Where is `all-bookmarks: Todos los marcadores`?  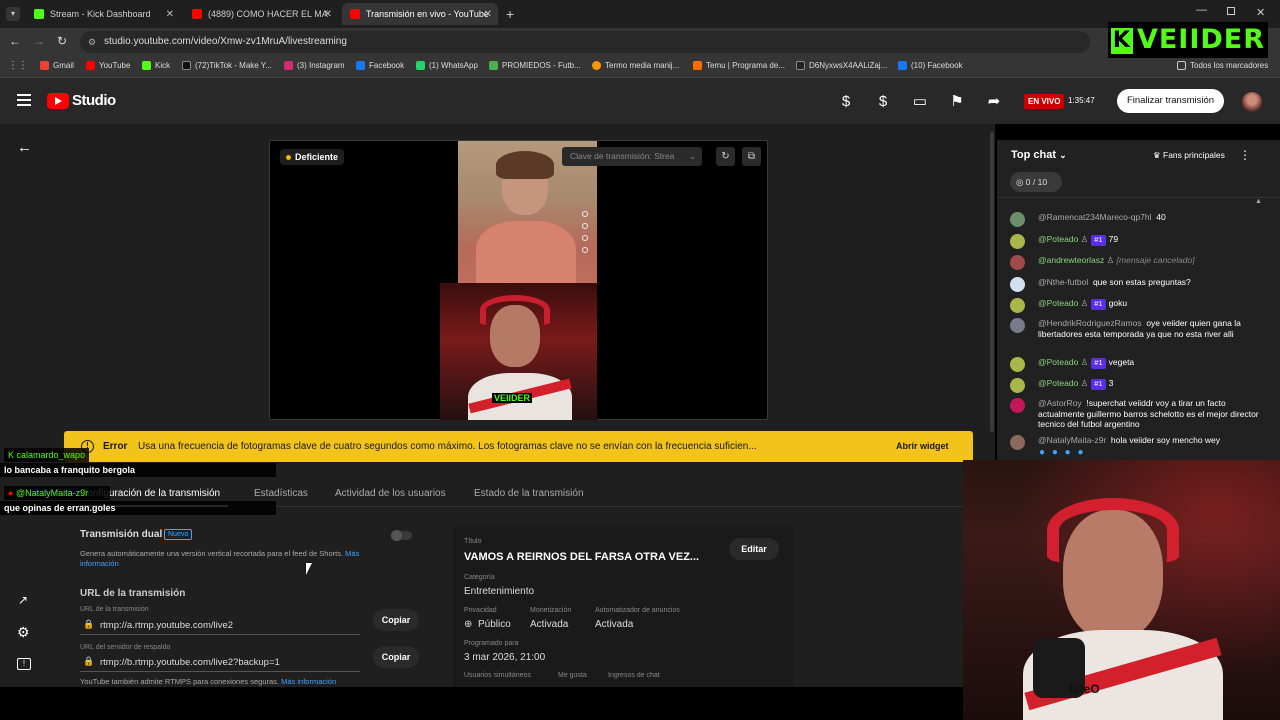 all-bookmarks: Todos los marcadores is located at coordinates (1222, 65).